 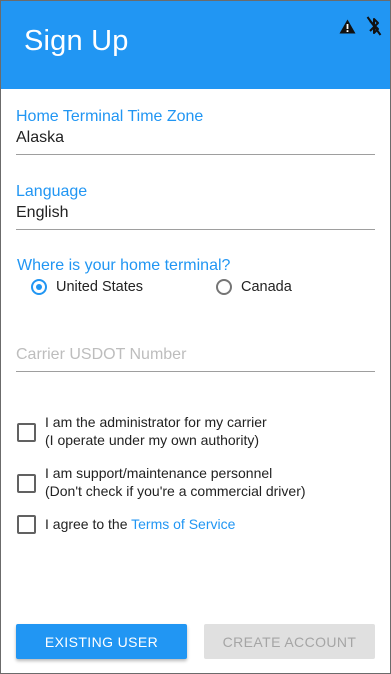 What do you see at coordinates (156, 422) in the screenshot?
I see `admin-checkbox-line1: I am the administrator for my carrier` at bounding box center [156, 422].